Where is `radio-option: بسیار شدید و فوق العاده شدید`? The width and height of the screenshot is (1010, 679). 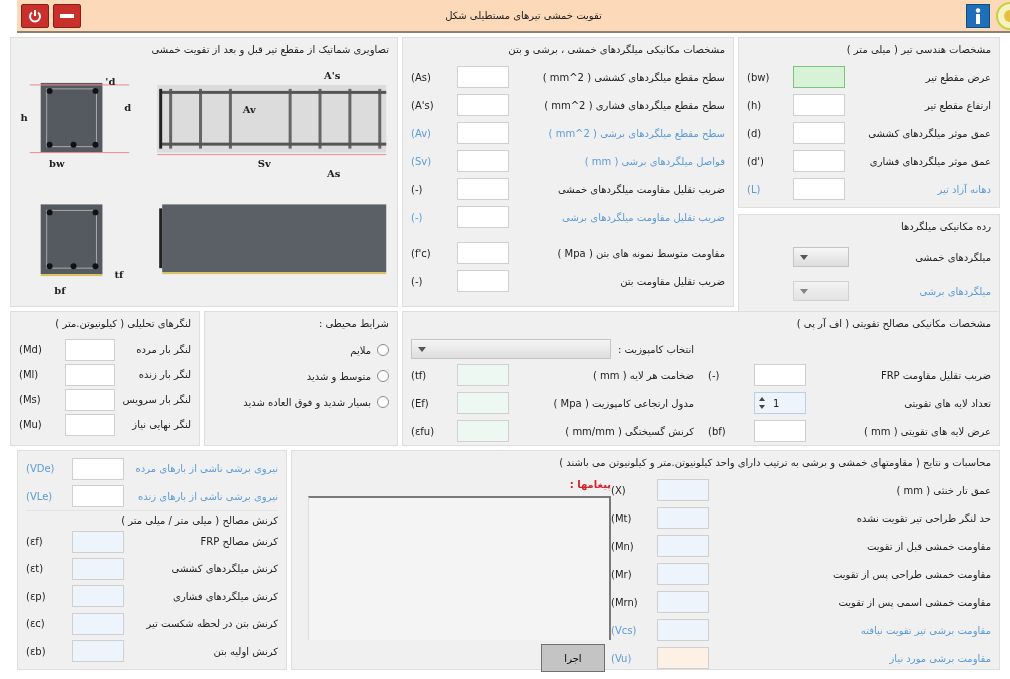
radio-option: بسیار شدید و فوق العاده شدید is located at coordinates (301, 402).